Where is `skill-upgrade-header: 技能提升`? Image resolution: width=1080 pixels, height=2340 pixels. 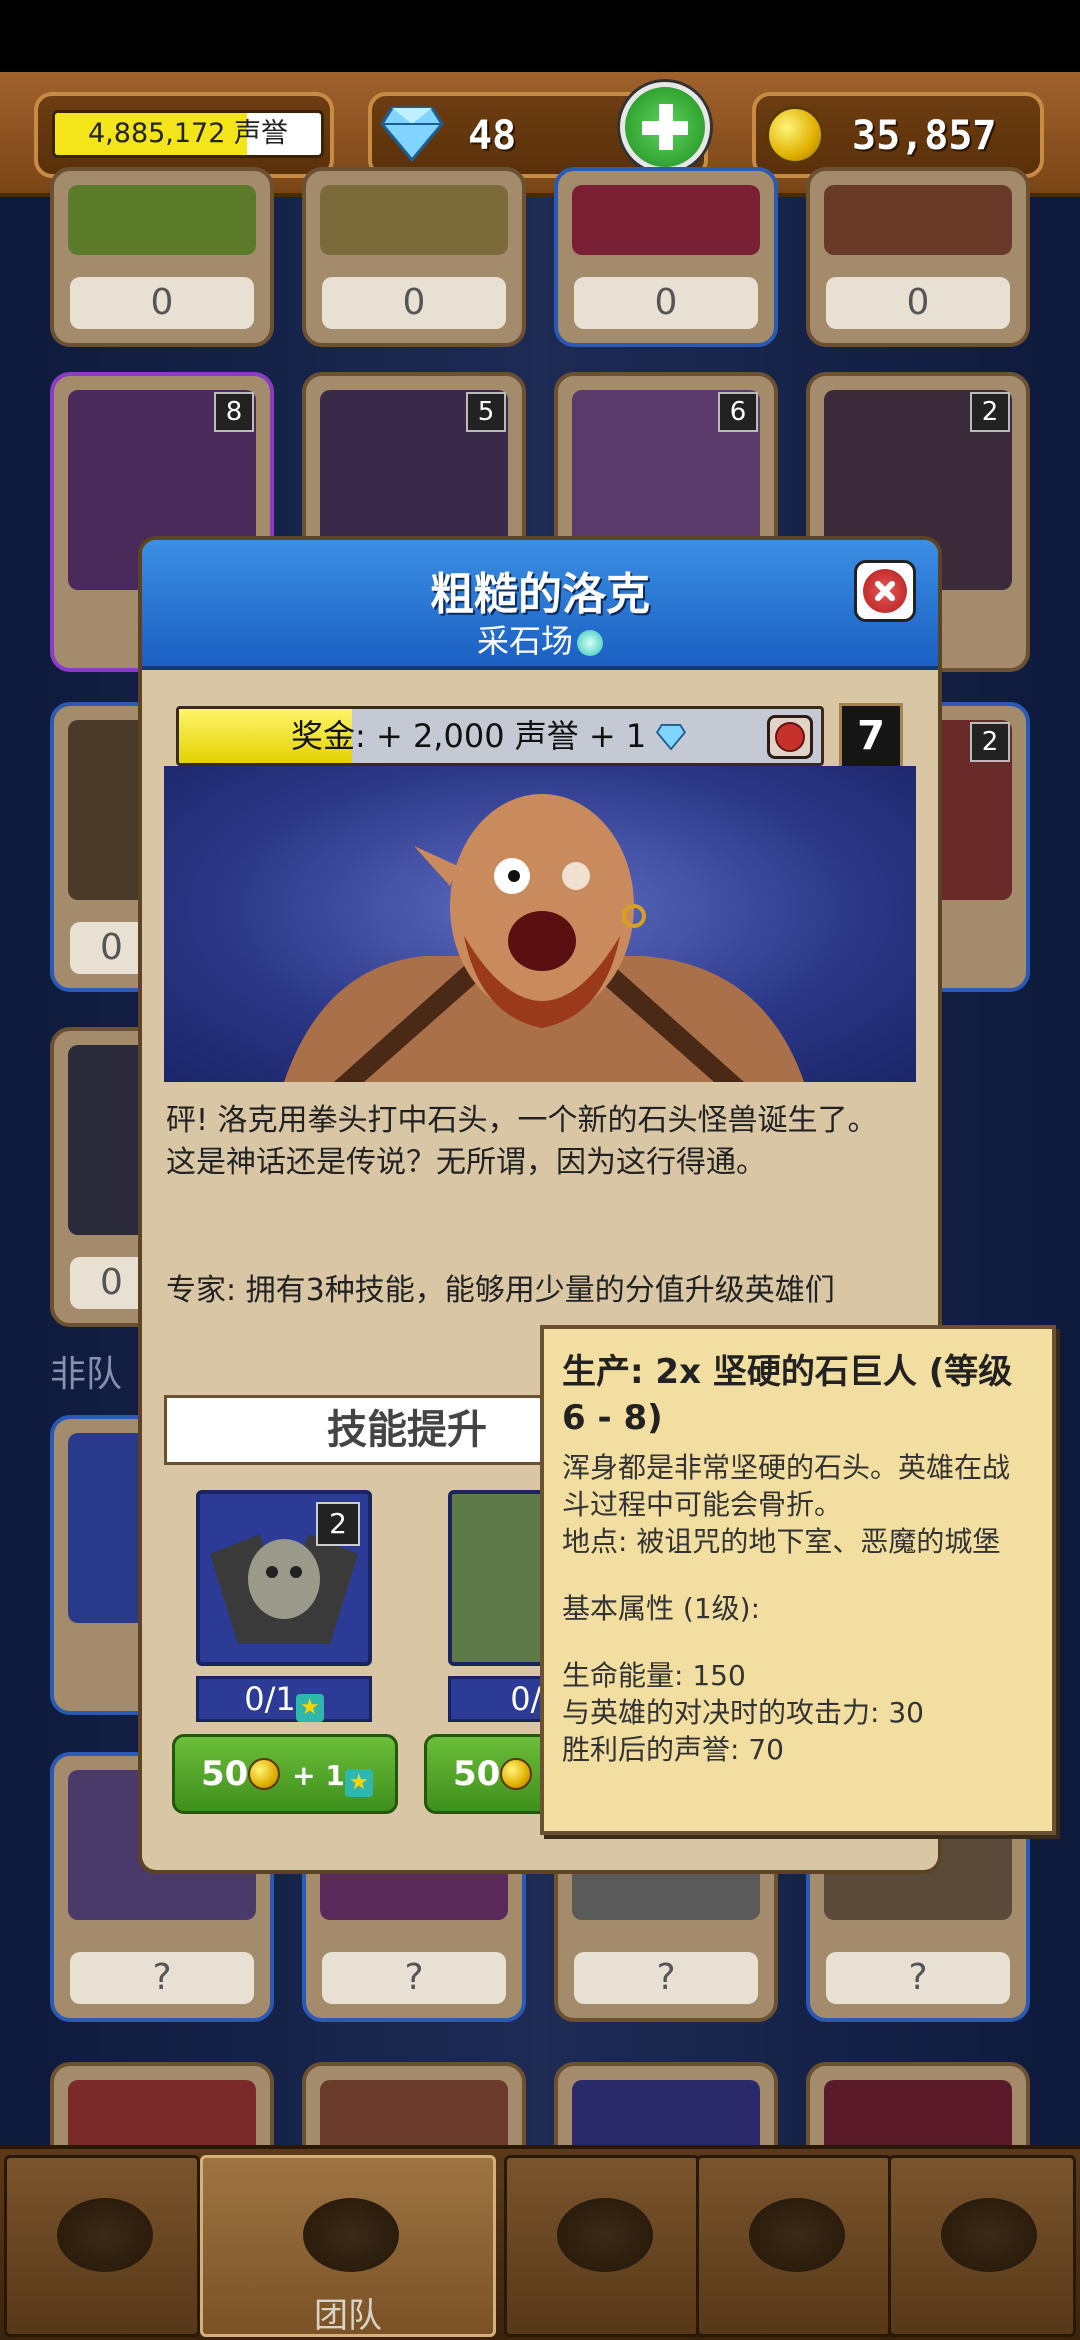
skill-upgrade-header: 技能提升 is located at coordinates (374, 1430).